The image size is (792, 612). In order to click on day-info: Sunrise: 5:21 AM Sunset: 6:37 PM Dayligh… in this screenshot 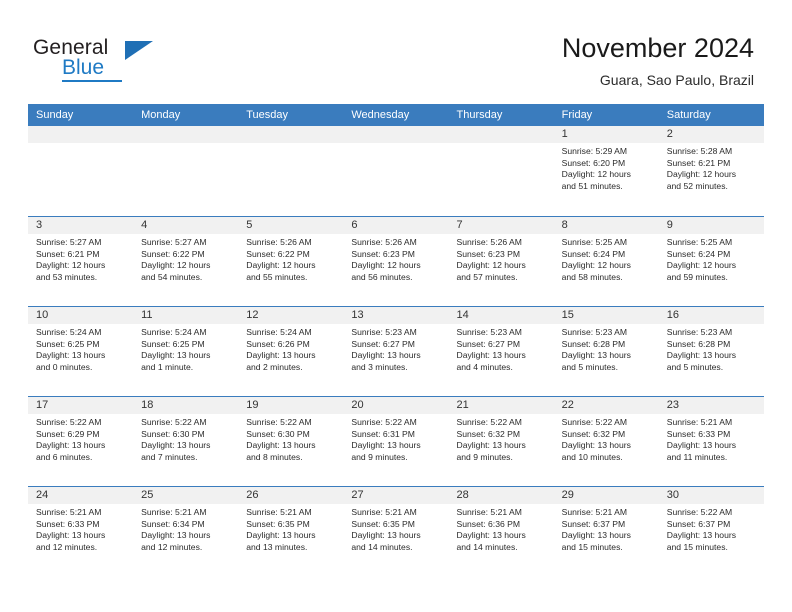, I will do `click(606, 528)`.